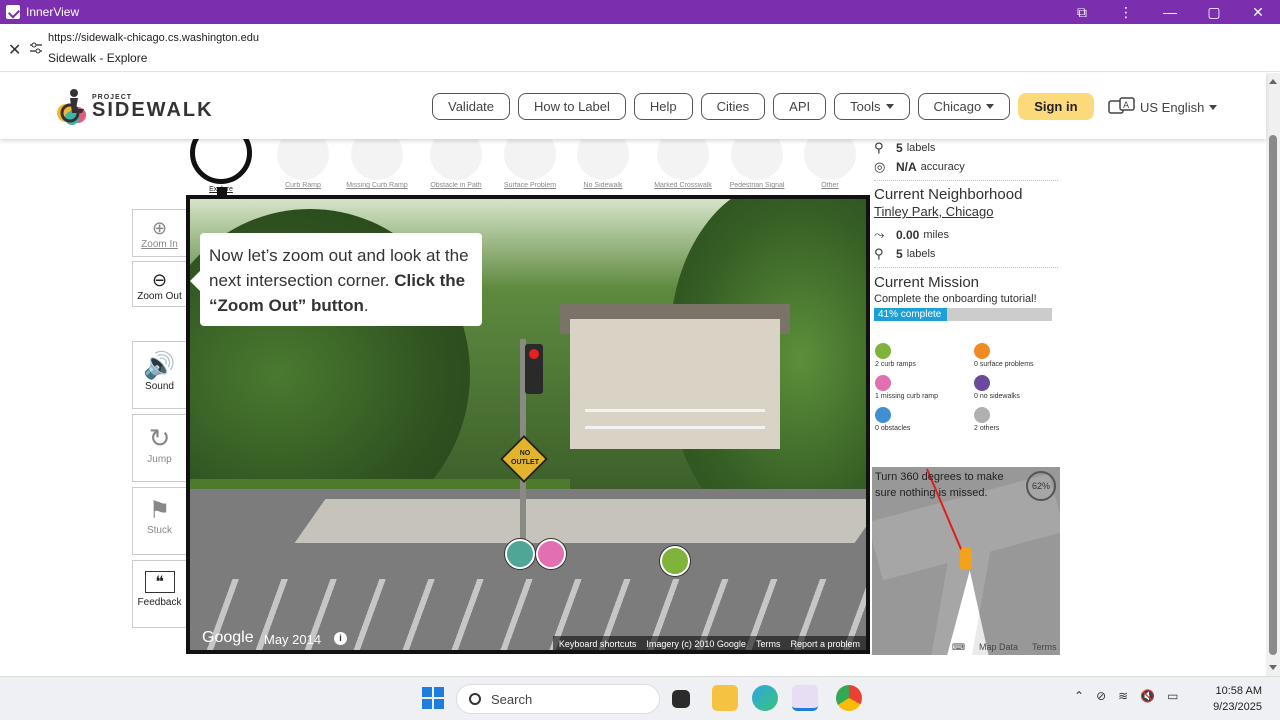 Image resolution: width=1280 pixels, height=720 pixels. What do you see at coordinates (433, 698) in the screenshot?
I see `windows-start-icon` at bounding box center [433, 698].